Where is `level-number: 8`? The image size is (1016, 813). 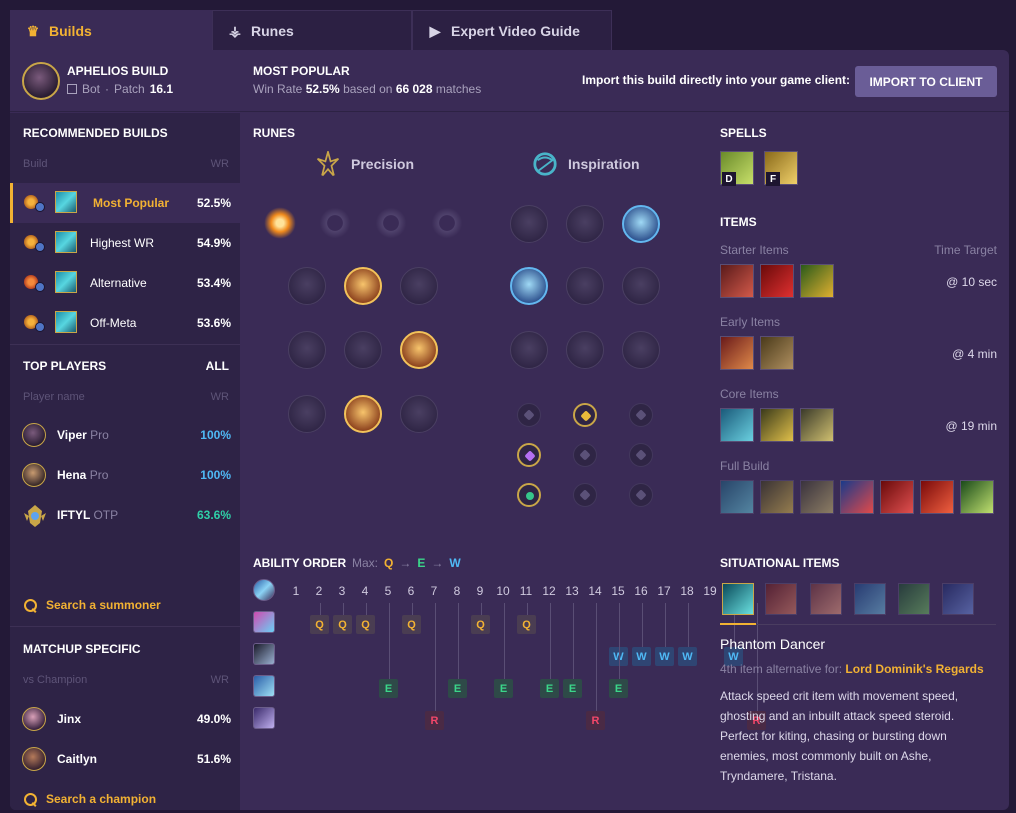 level-number: 8 is located at coordinates (457, 591).